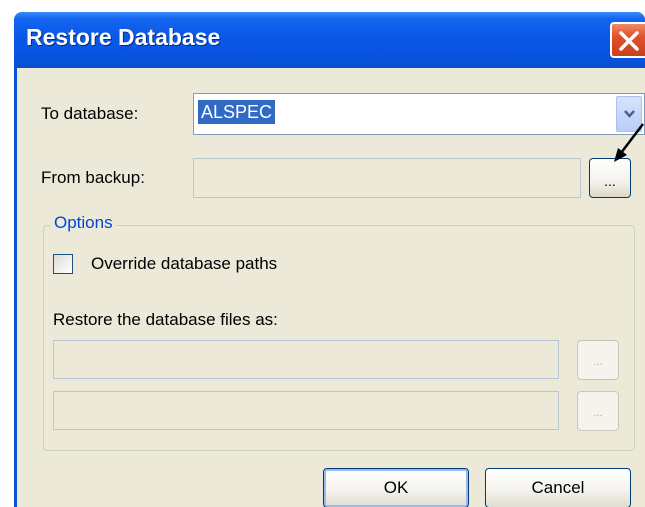  I want to click on close-icon, so click(629, 41).